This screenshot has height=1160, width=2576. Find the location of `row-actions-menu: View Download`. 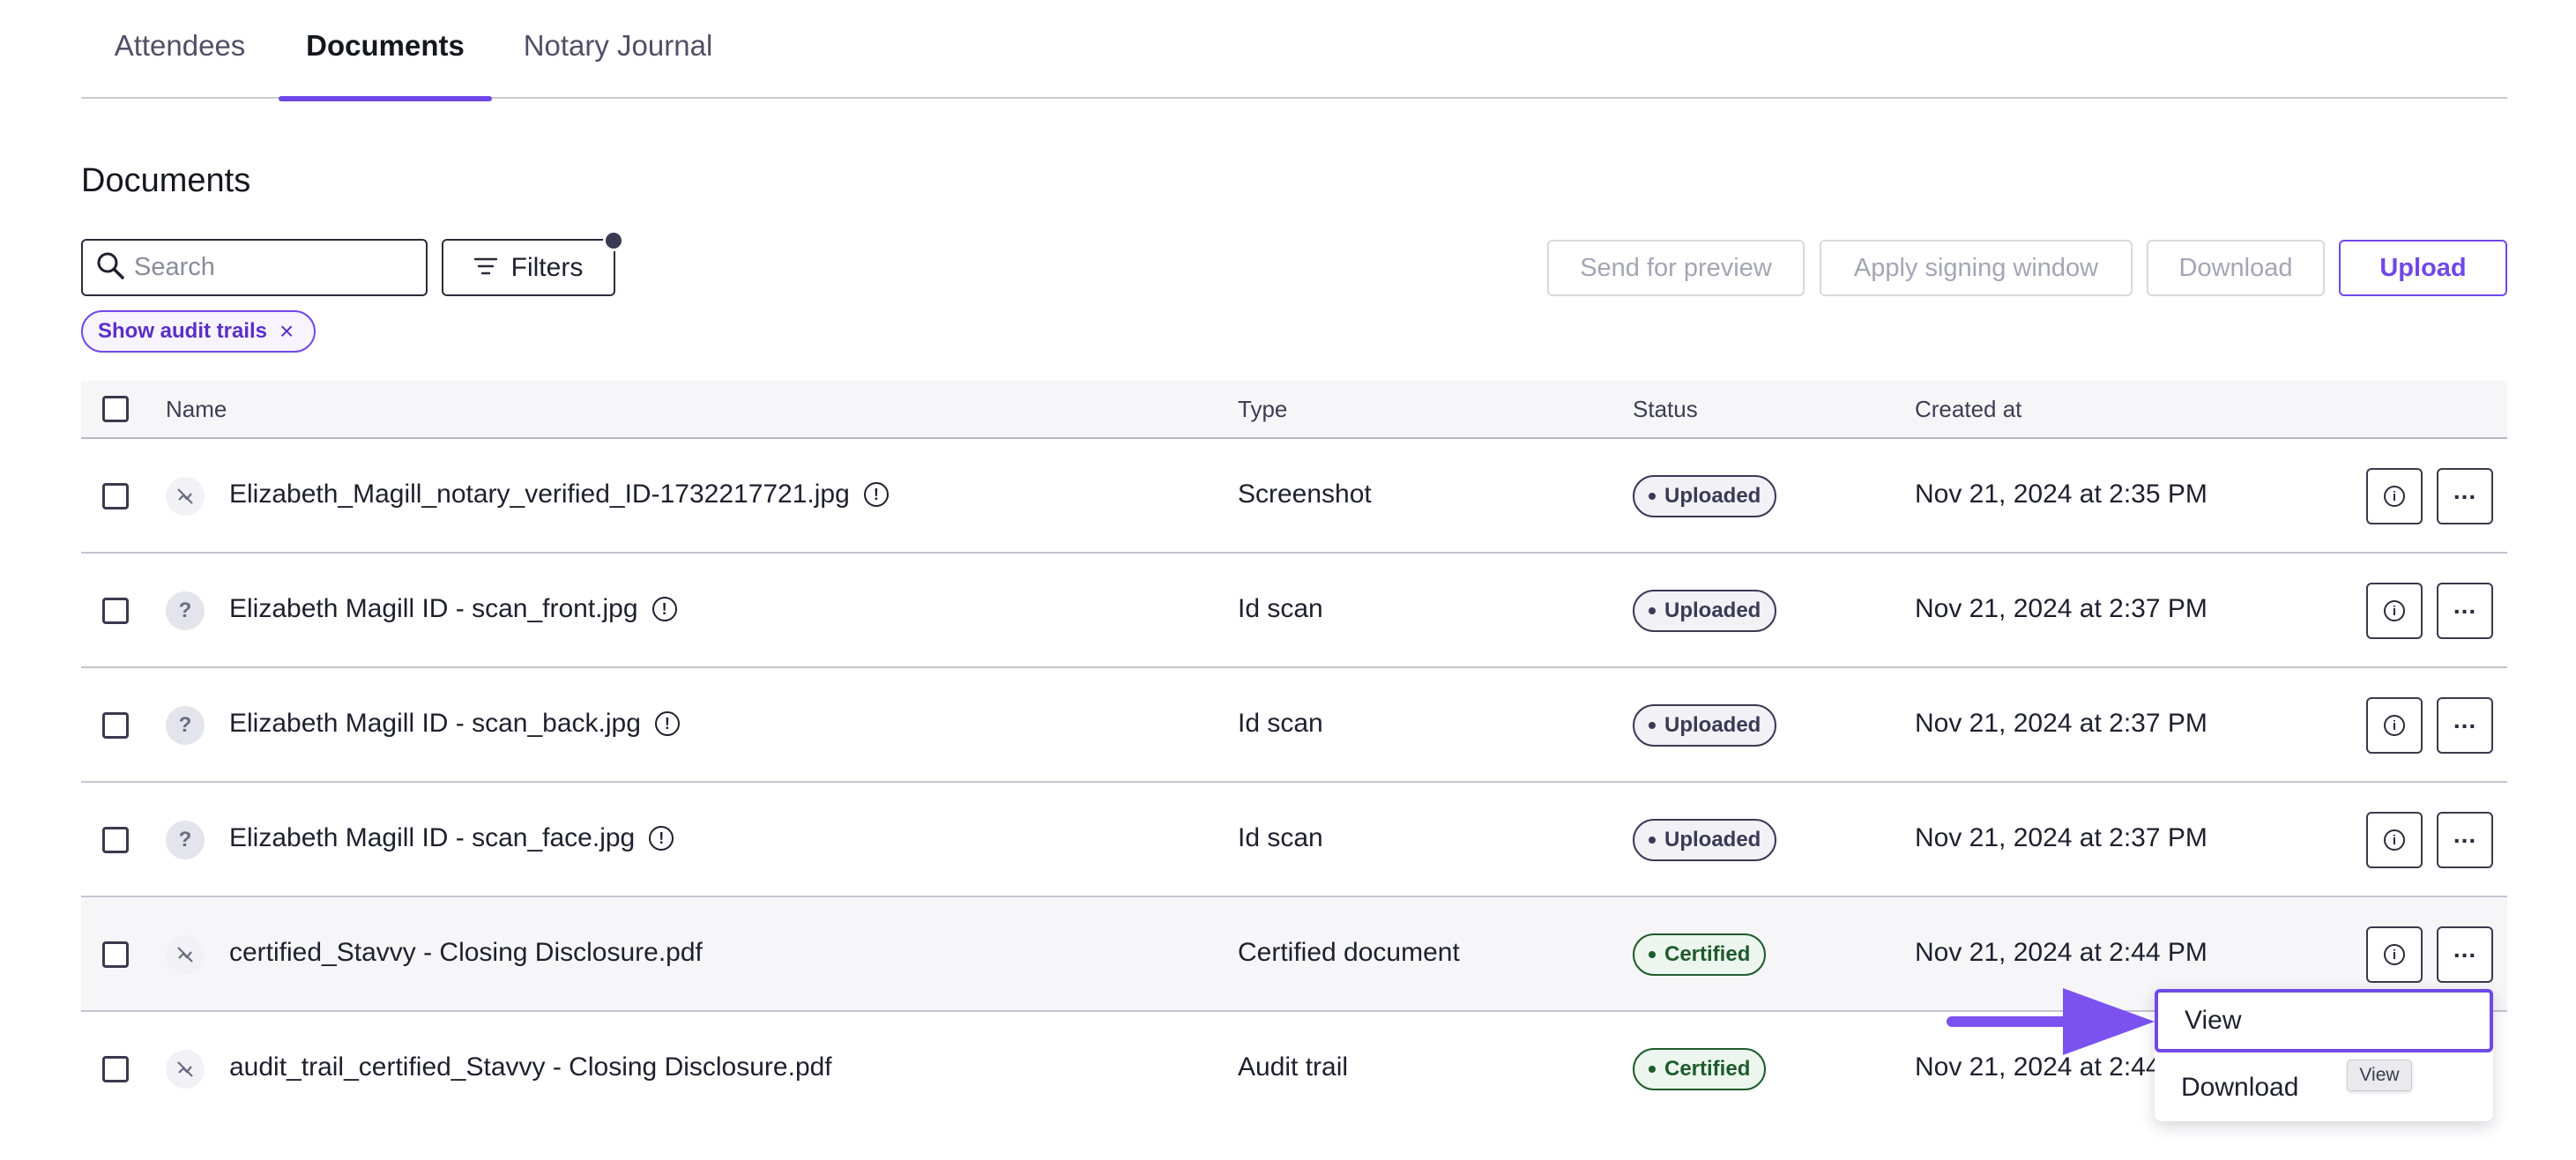

row-actions-menu: View Download is located at coordinates (2324, 1055).